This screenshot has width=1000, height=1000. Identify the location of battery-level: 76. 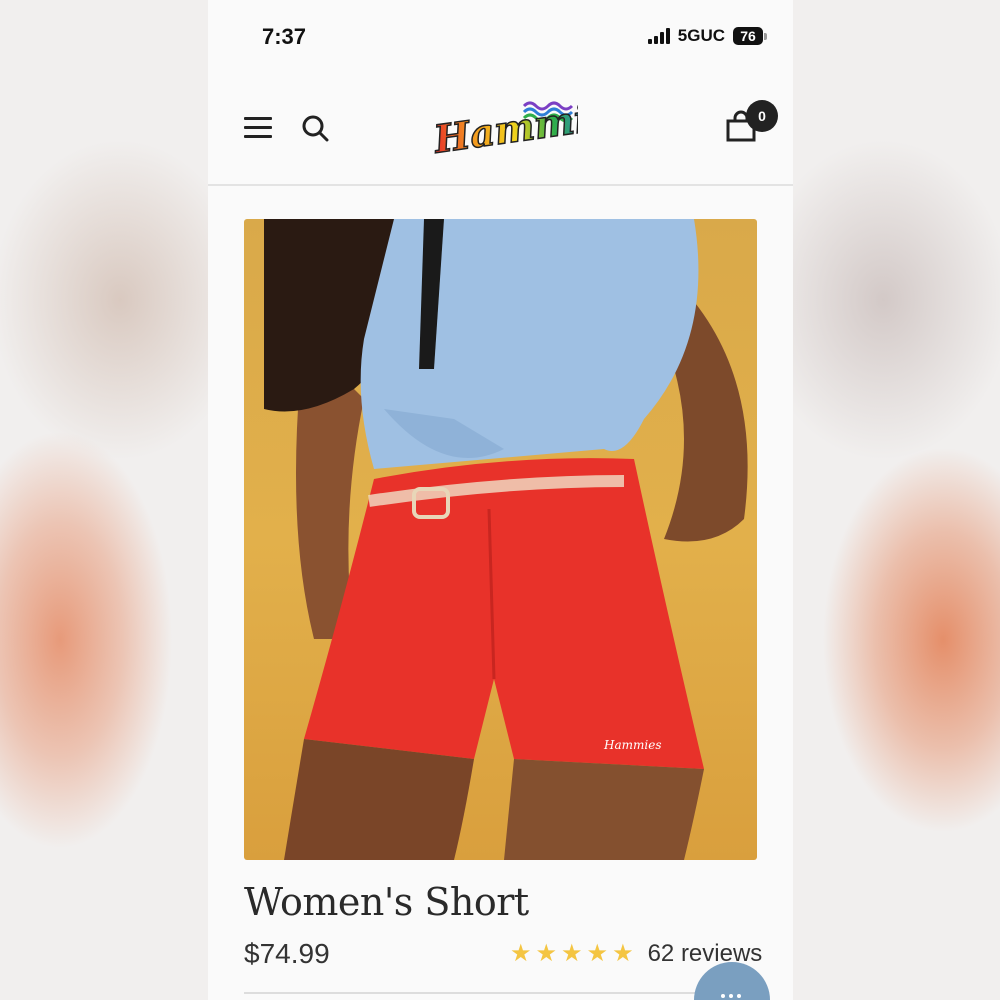
(748, 36).